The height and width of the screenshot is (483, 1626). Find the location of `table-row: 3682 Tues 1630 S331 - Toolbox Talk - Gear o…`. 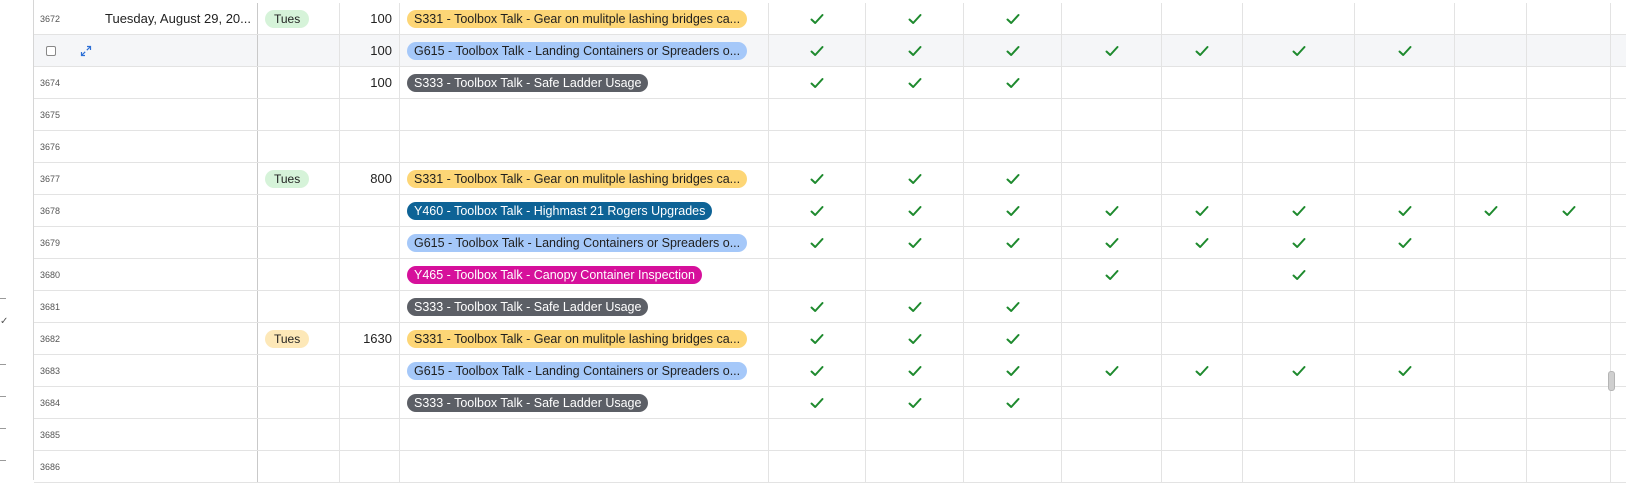

table-row: 3682 Tues 1630 S331 - Toolbox Talk - Gear o… is located at coordinates (830, 339).